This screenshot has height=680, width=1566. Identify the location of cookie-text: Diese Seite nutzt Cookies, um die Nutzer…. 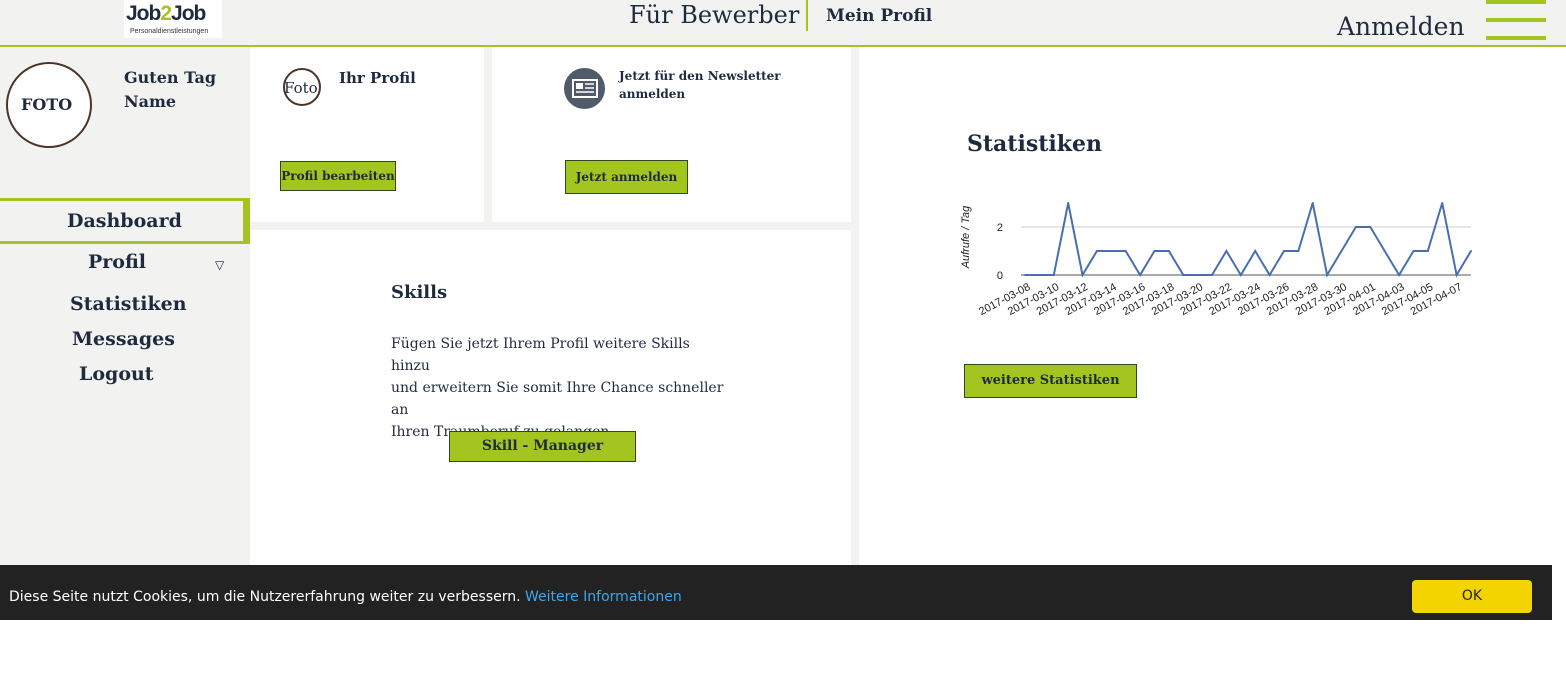
(345, 597).